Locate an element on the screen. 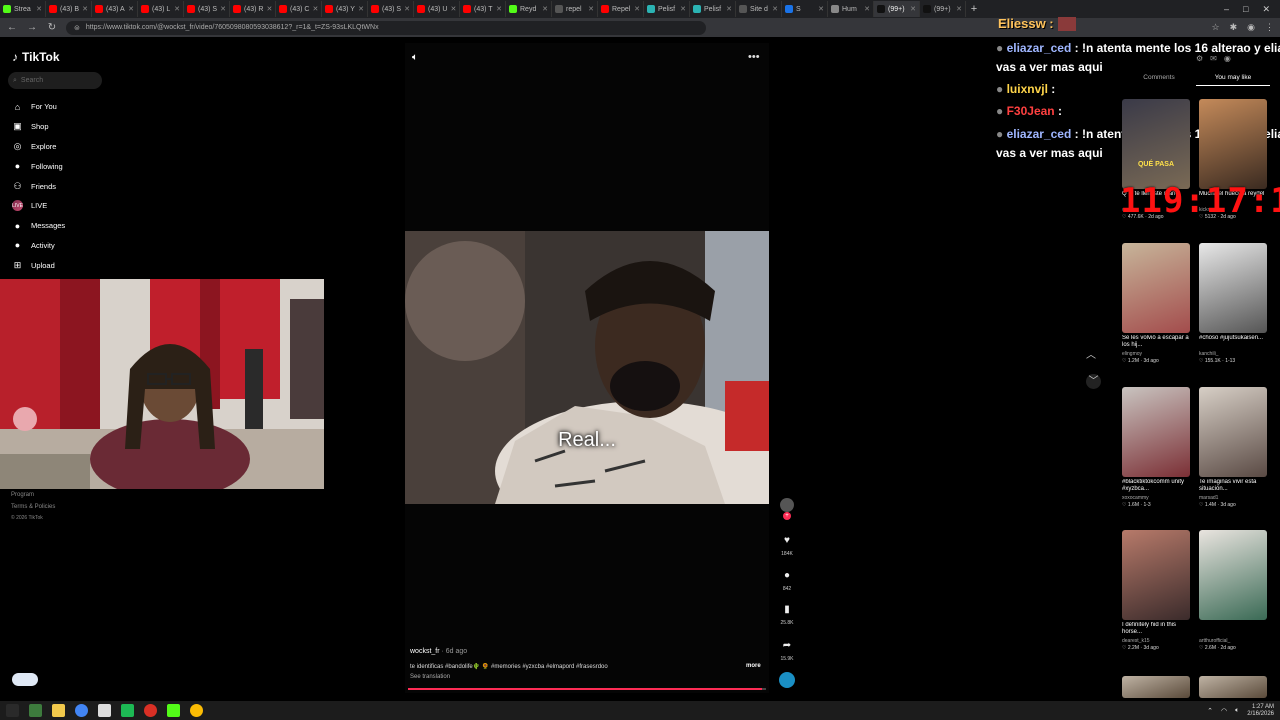  spotify-icon is located at coordinates (127, 710).